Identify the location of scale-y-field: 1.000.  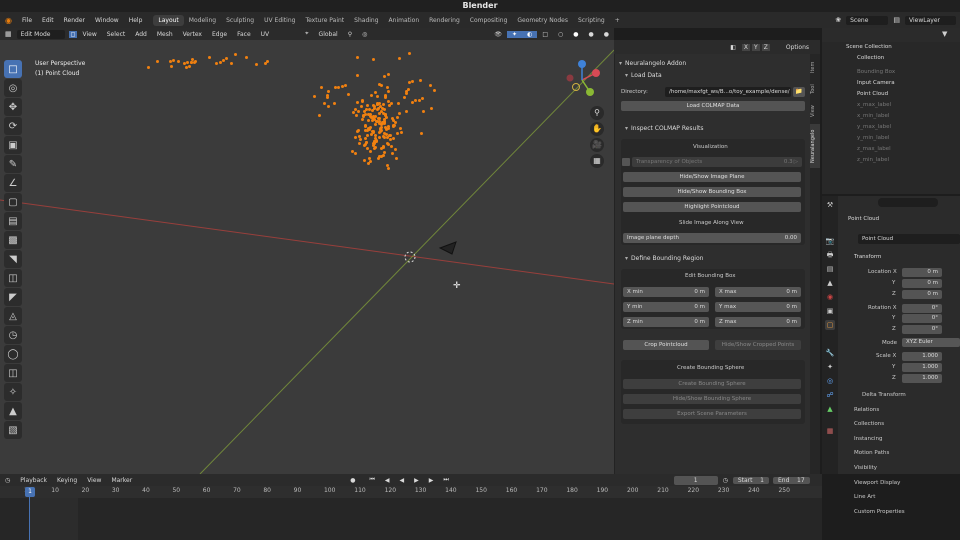
(922, 367).